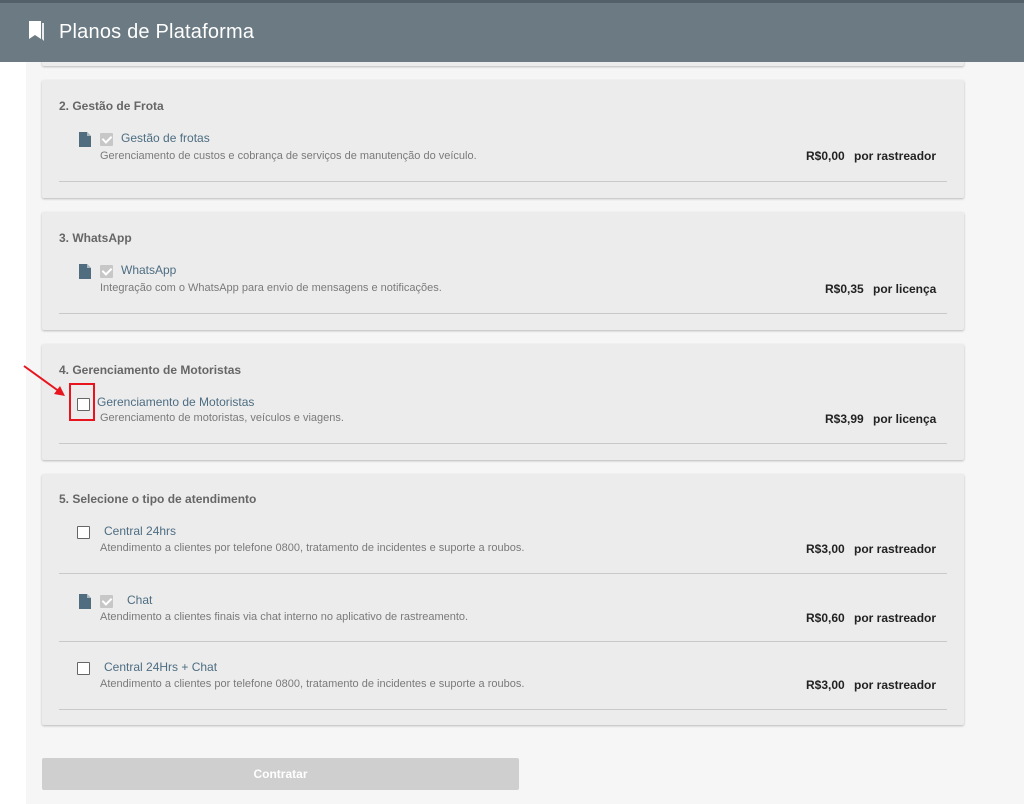  What do you see at coordinates (44, 380) in the screenshot?
I see `annotation-arrow-icon` at bounding box center [44, 380].